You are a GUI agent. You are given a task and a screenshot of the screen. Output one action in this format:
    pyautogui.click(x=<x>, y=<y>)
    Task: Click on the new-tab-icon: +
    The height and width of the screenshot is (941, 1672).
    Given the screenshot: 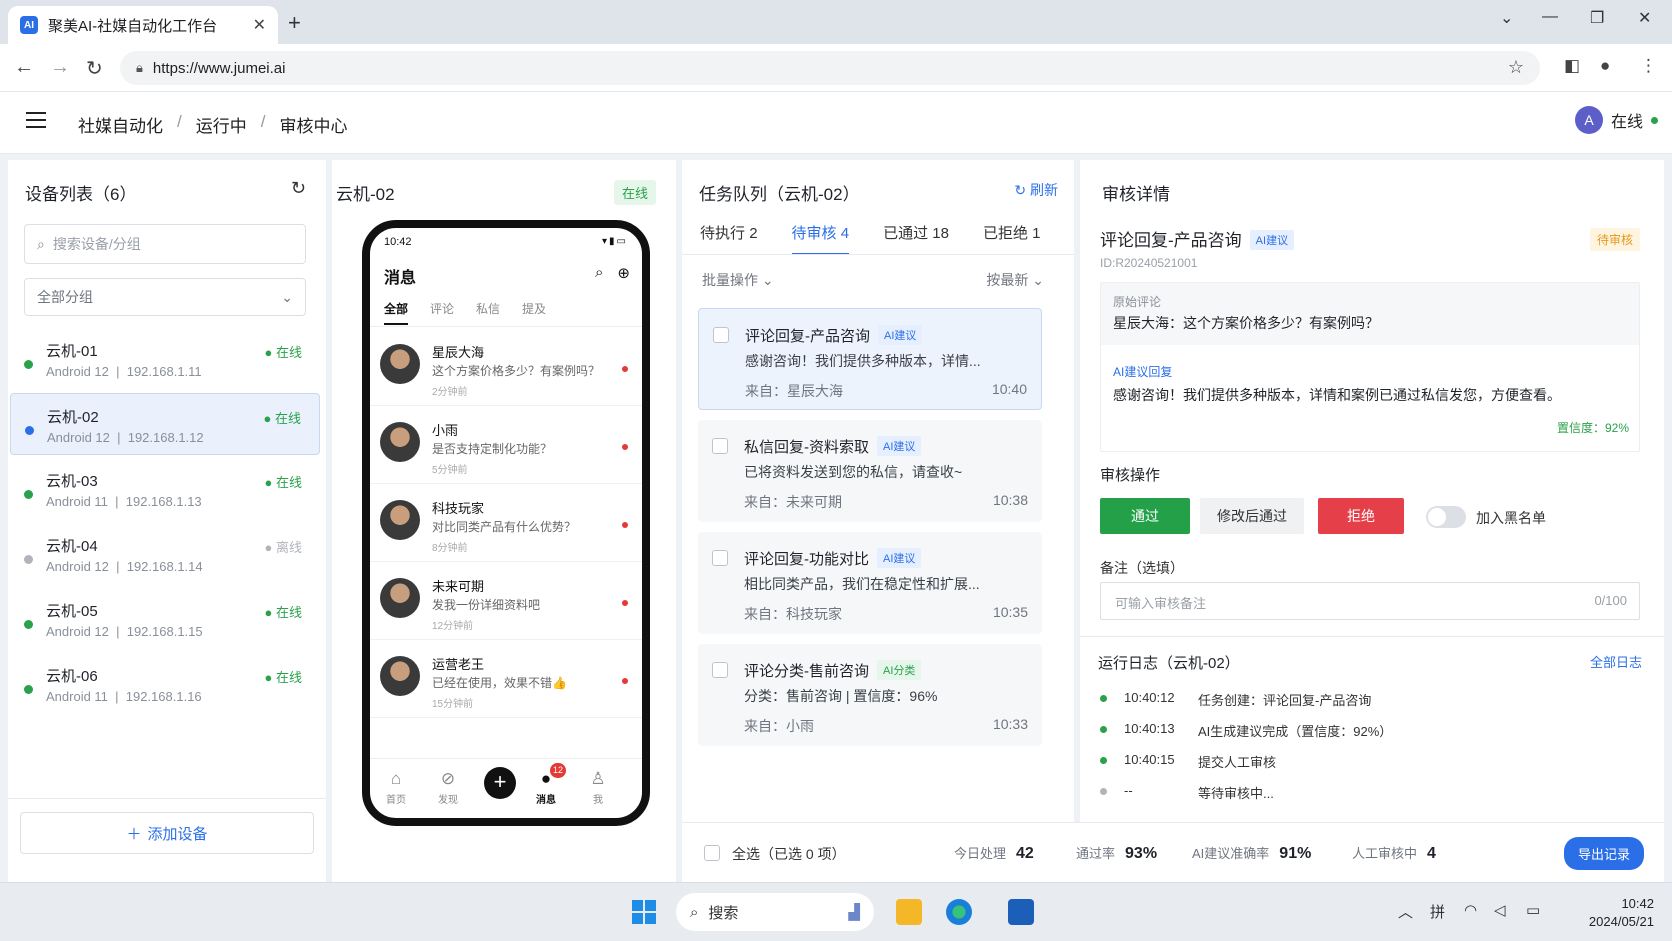 What is the action you would take?
    pyautogui.click(x=294, y=23)
    